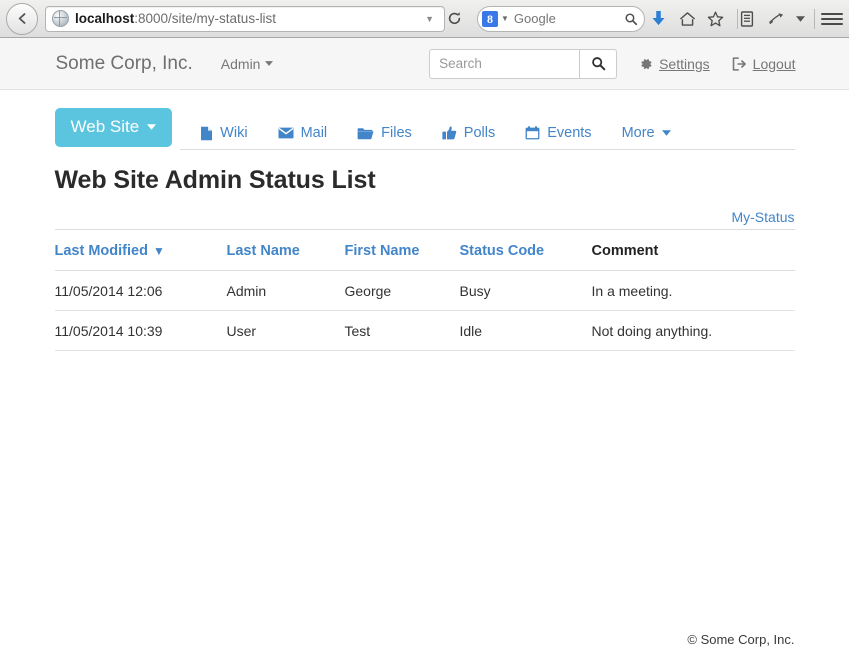 Image resolution: width=849 pixels, height=657 pixels. I want to click on sign-out-icon, so click(739, 63).